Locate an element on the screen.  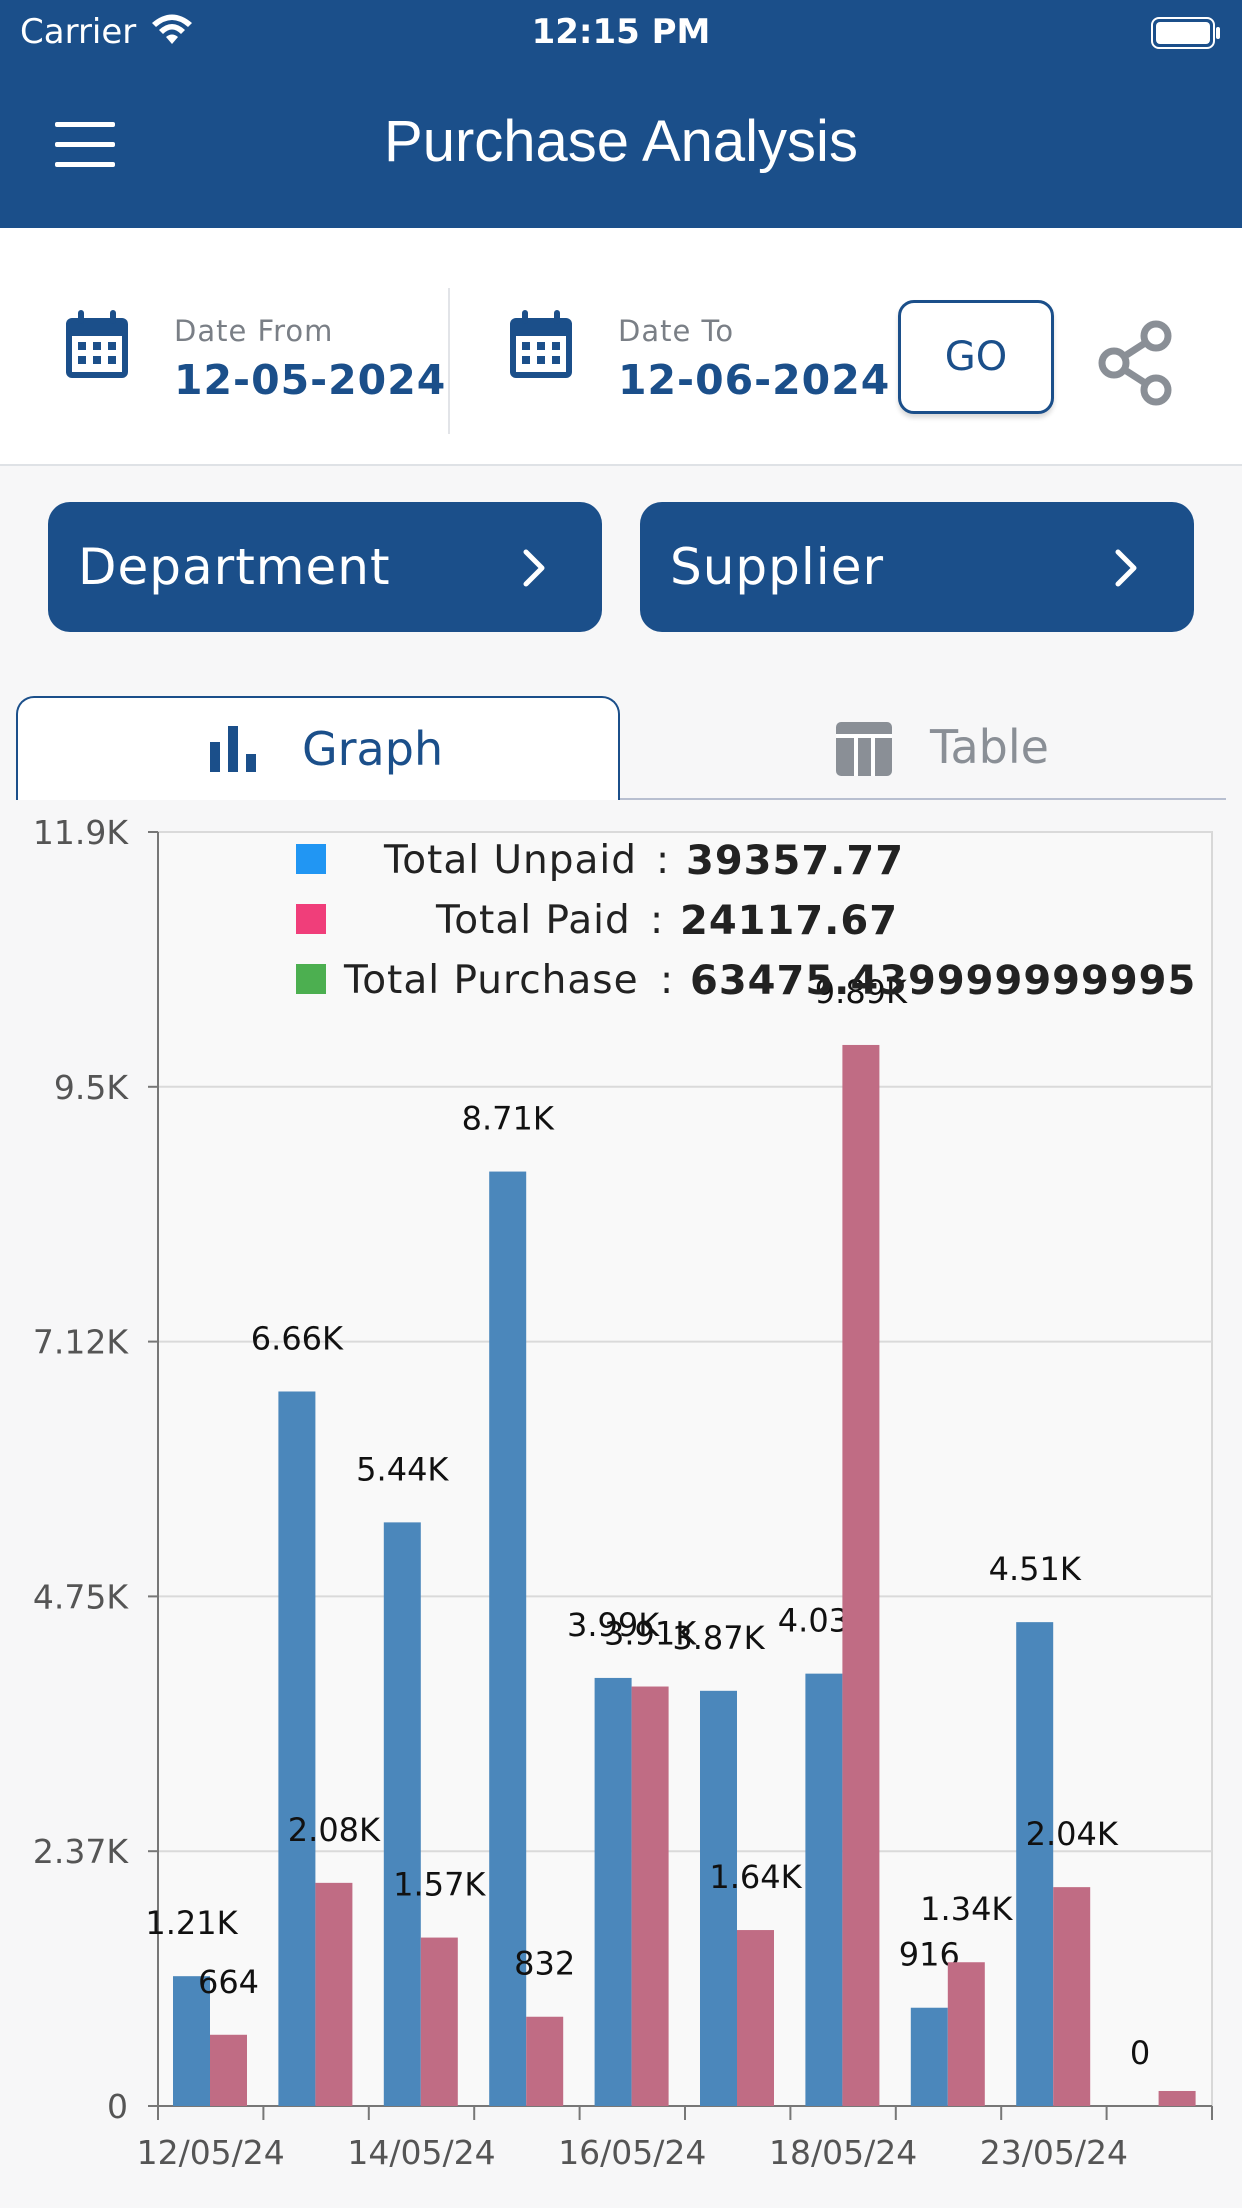
status-time: 12:15 PM is located at coordinates (621, 32).